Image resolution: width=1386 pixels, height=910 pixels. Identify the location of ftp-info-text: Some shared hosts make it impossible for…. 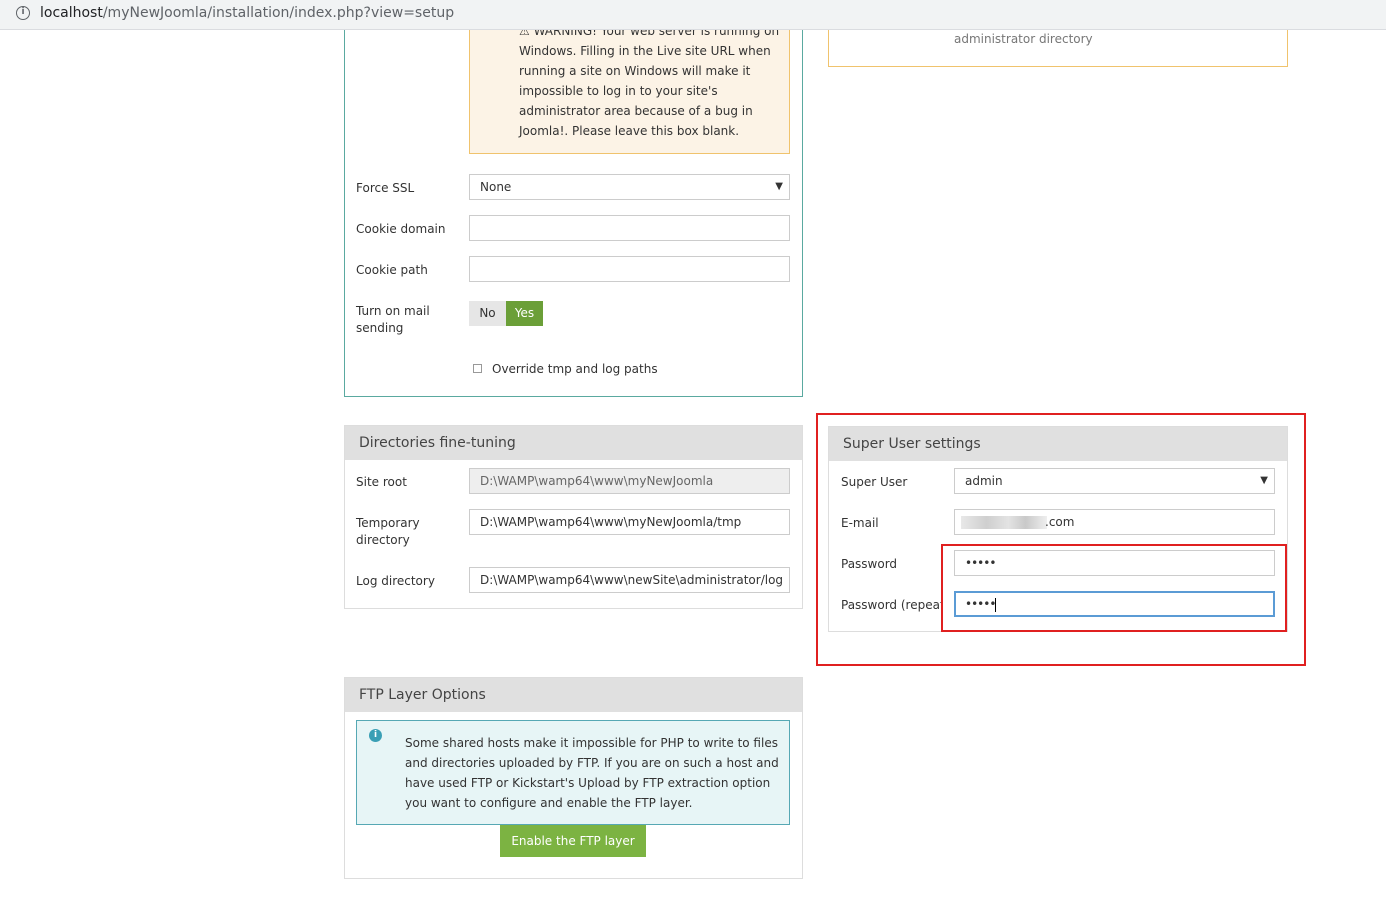
(595, 773).